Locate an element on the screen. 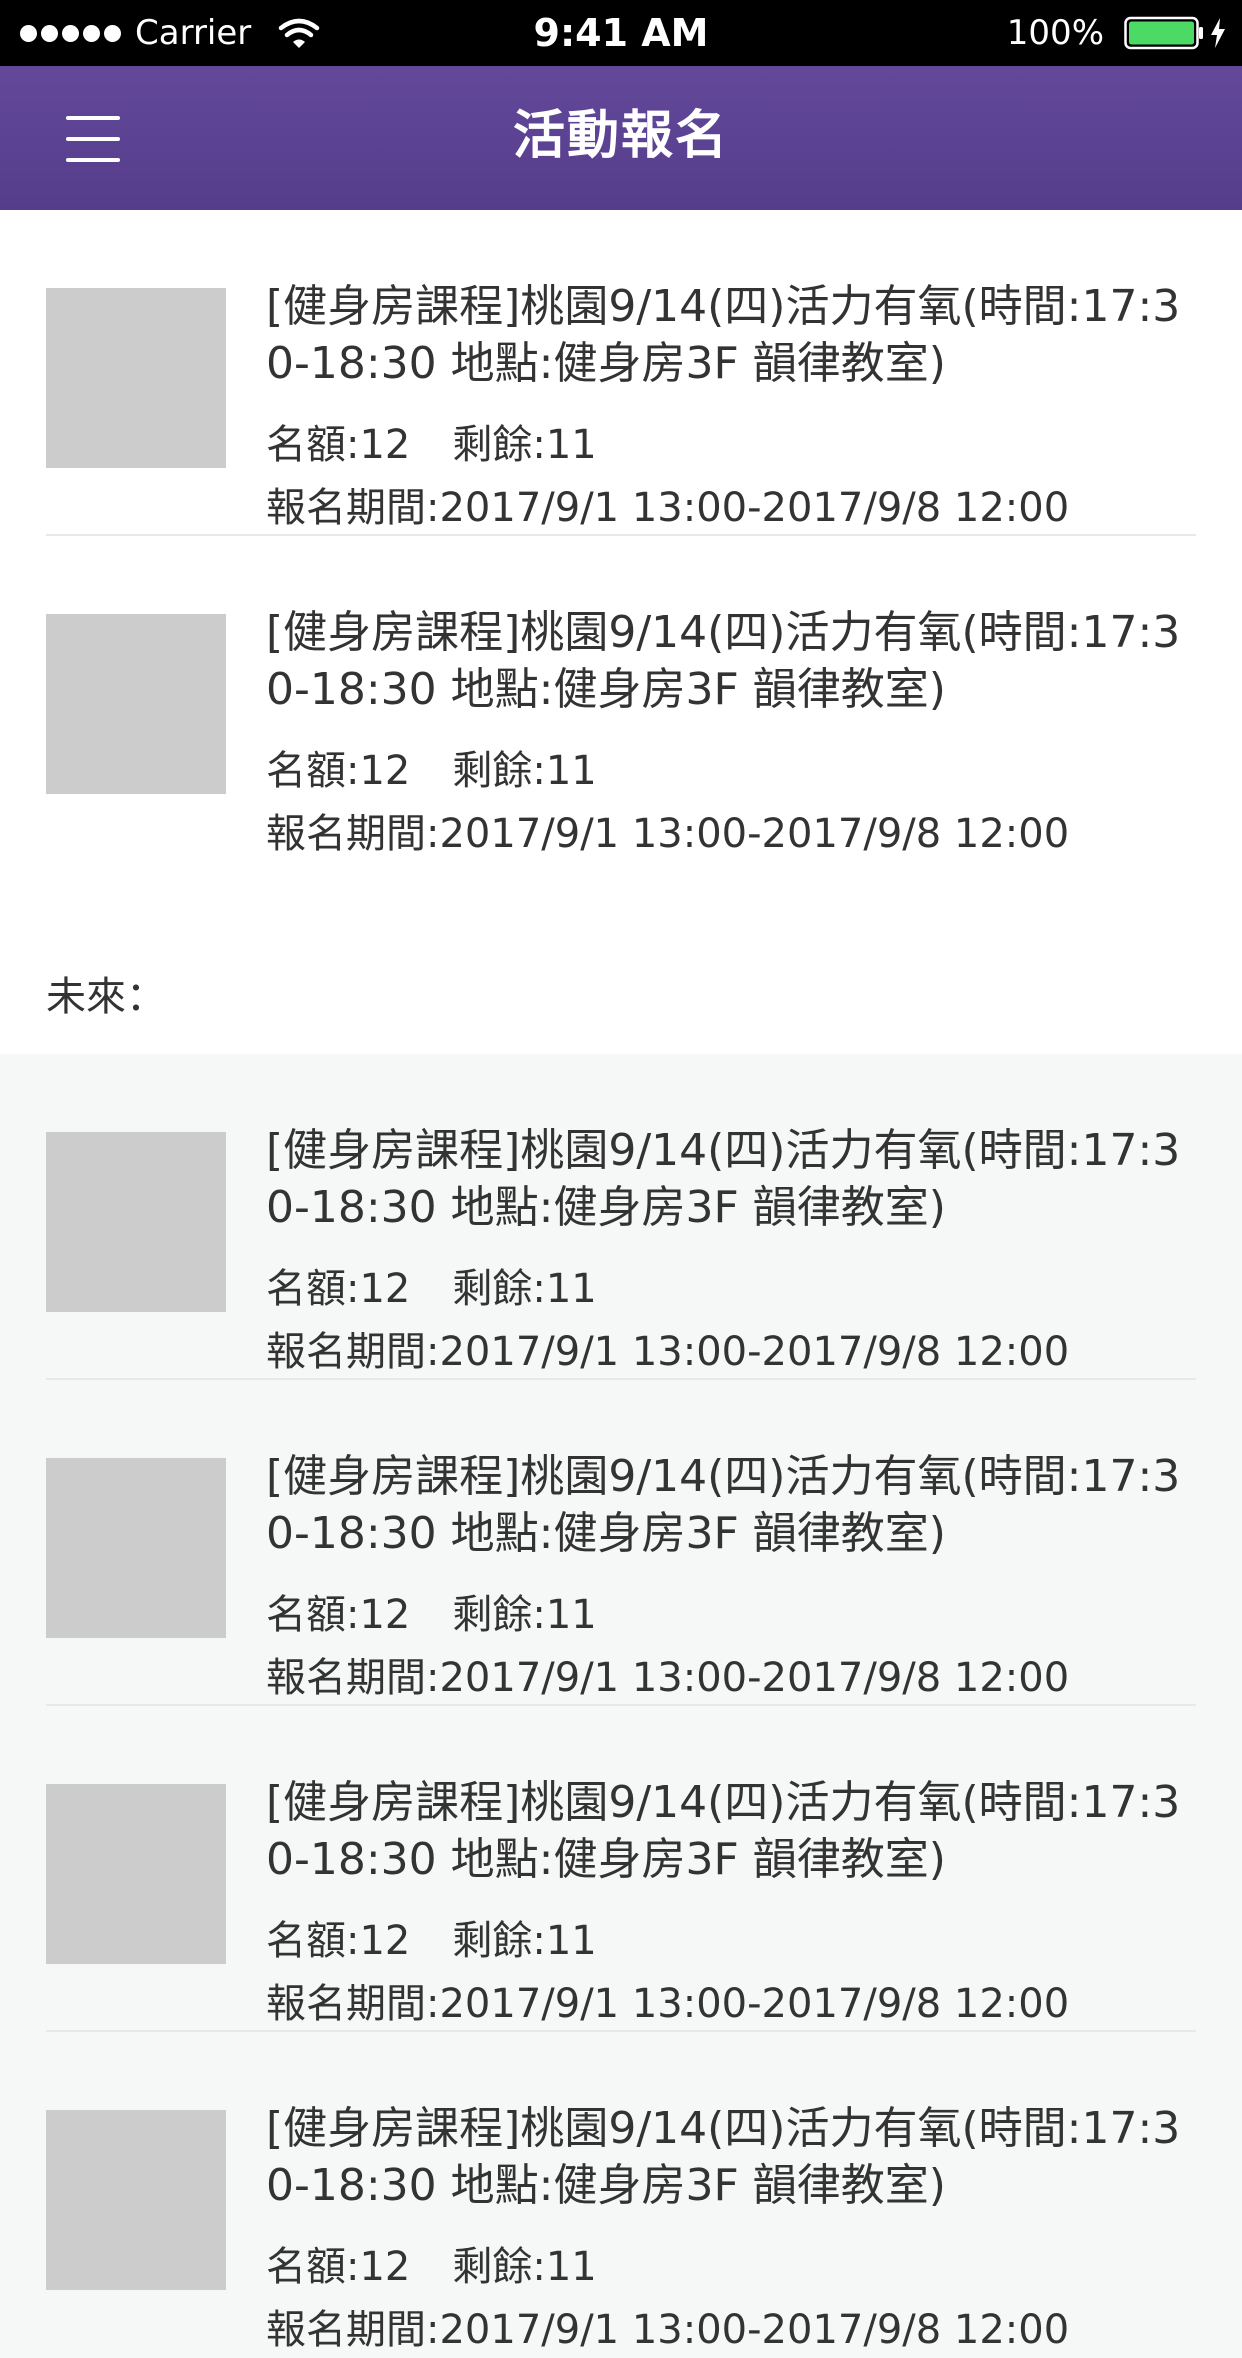 The height and width of the screenshot is (2358, 1242). status-right: 100% is located at coordinates (1116, 33).